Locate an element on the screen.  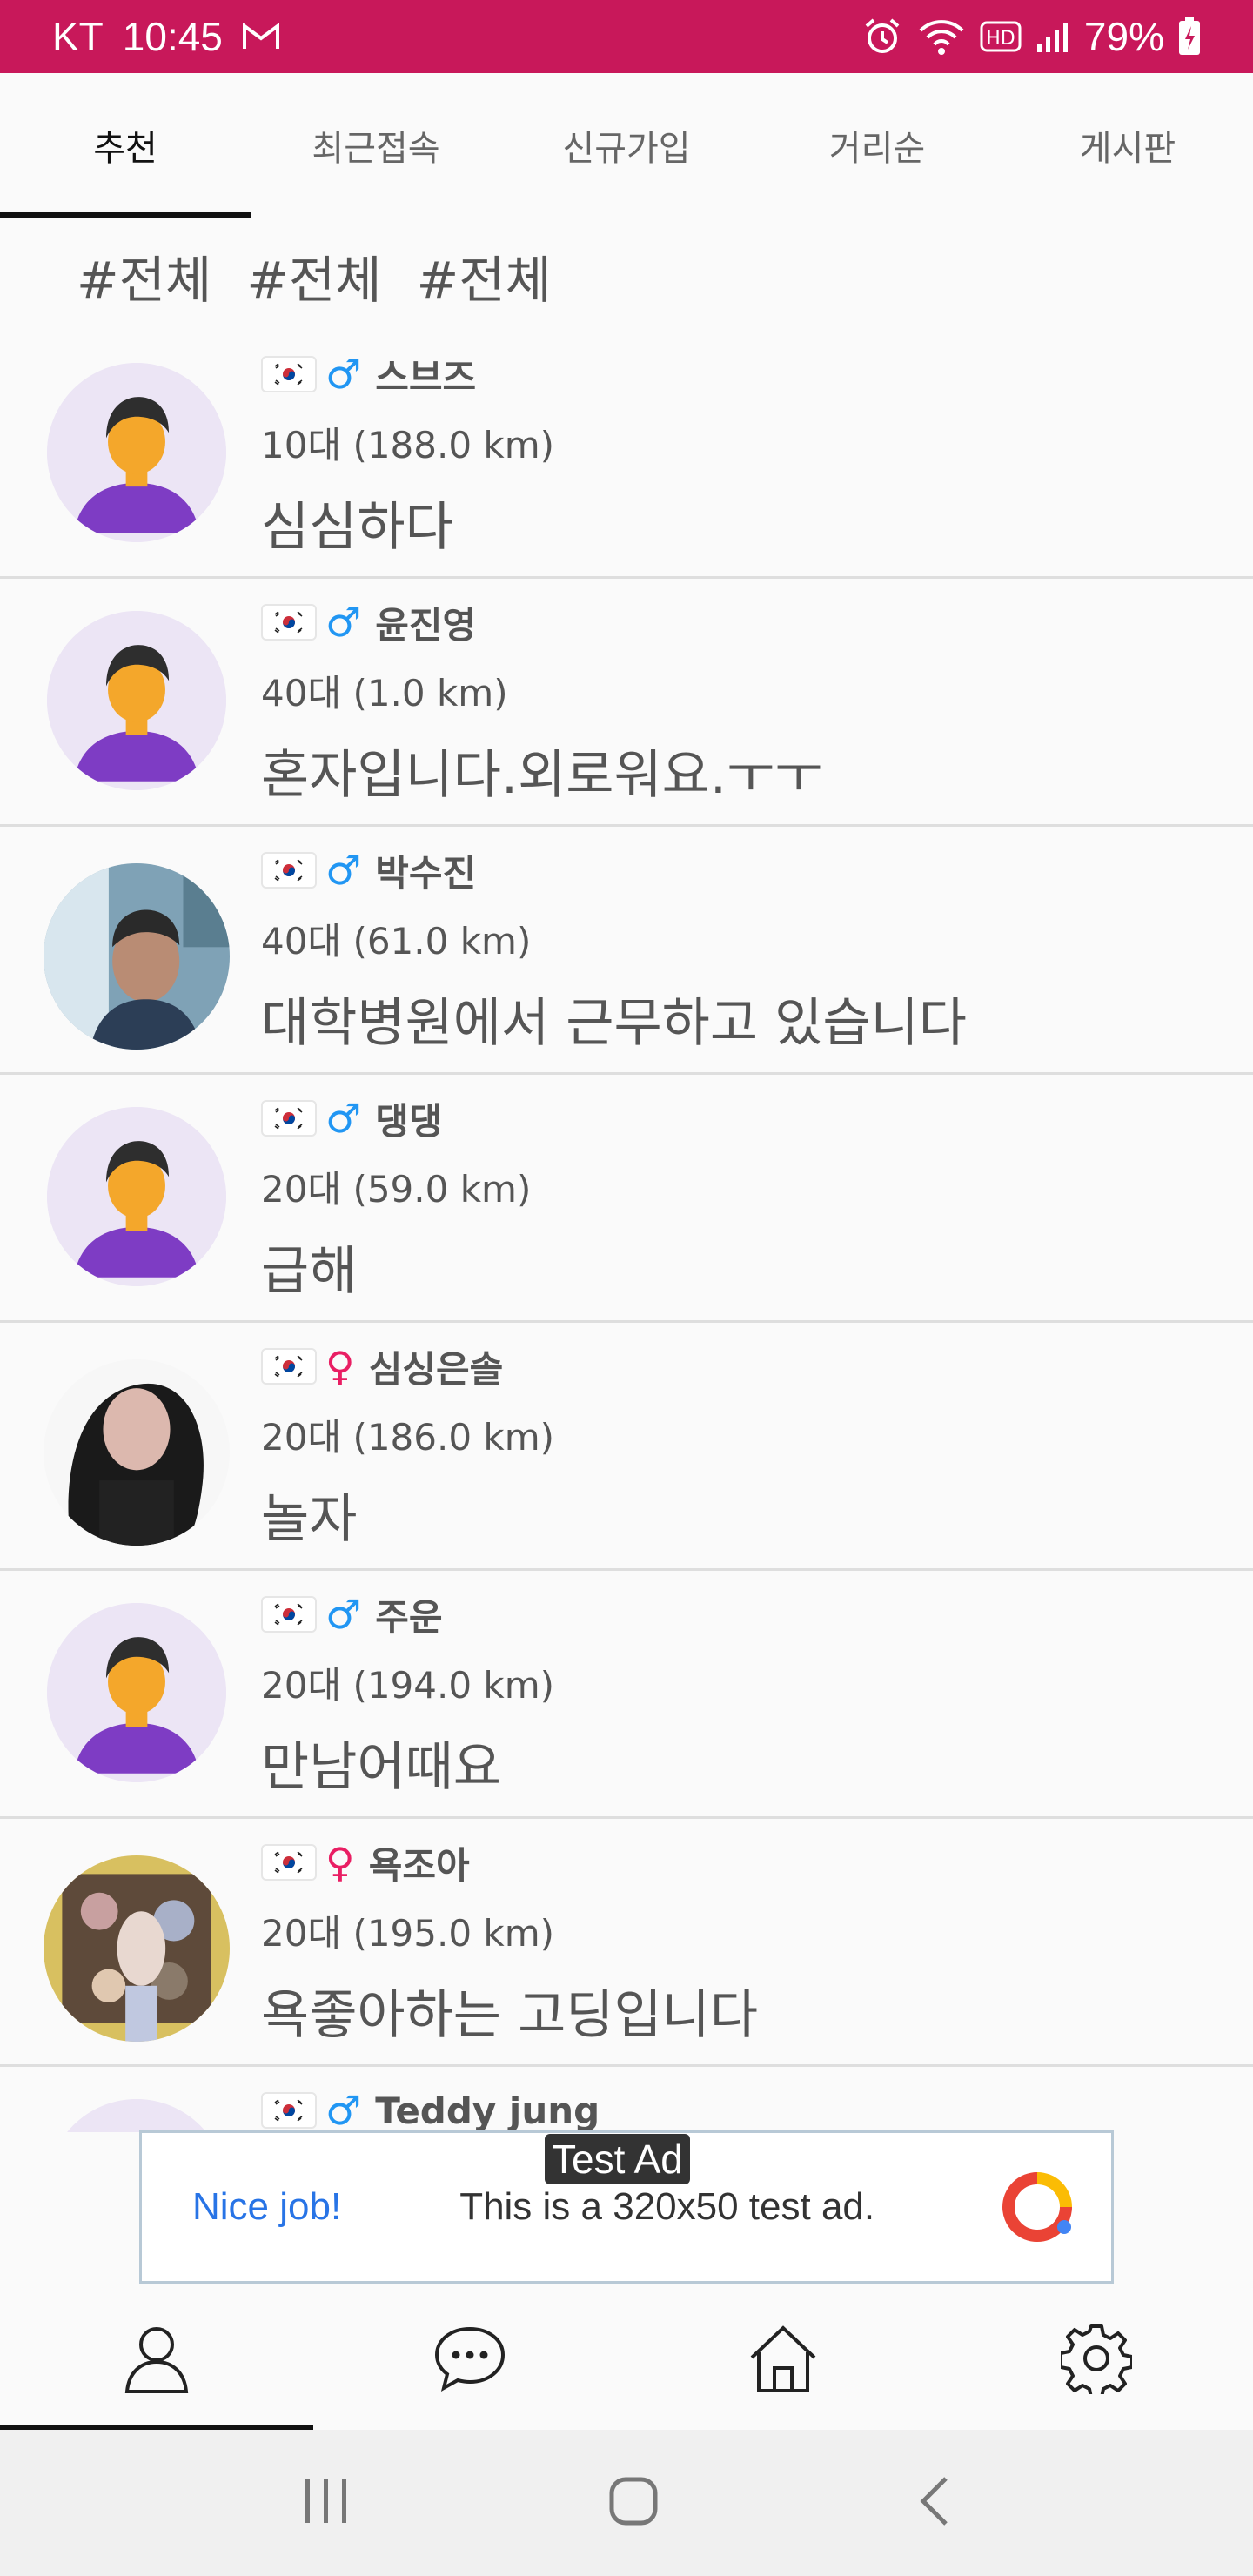
gear-icon is located at coordinates (1096, 2361).